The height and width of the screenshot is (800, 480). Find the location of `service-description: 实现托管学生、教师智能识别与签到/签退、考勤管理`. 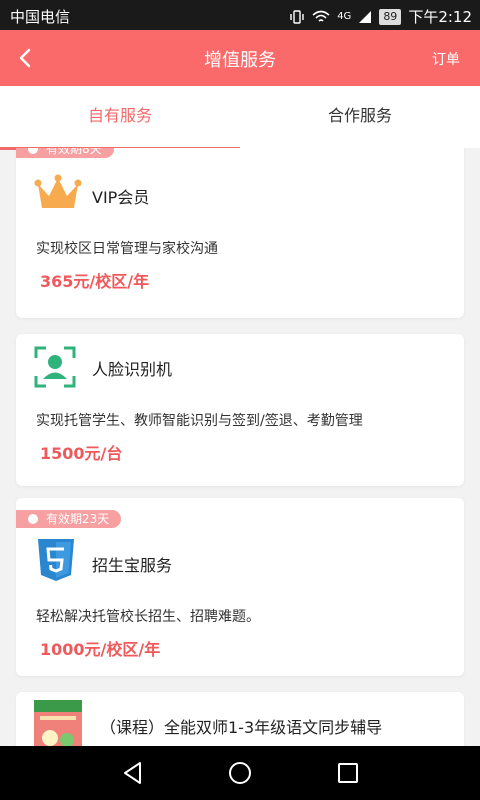

service-description: 实现托管学生、教师智能识别与签到/签退、考勤管理 is located at coordinates (199, 421).